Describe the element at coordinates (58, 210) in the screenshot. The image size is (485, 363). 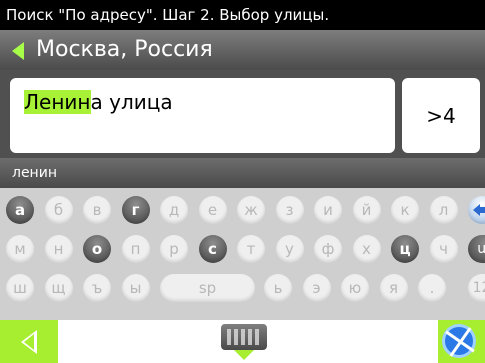
I see `key-б: б` at that location.